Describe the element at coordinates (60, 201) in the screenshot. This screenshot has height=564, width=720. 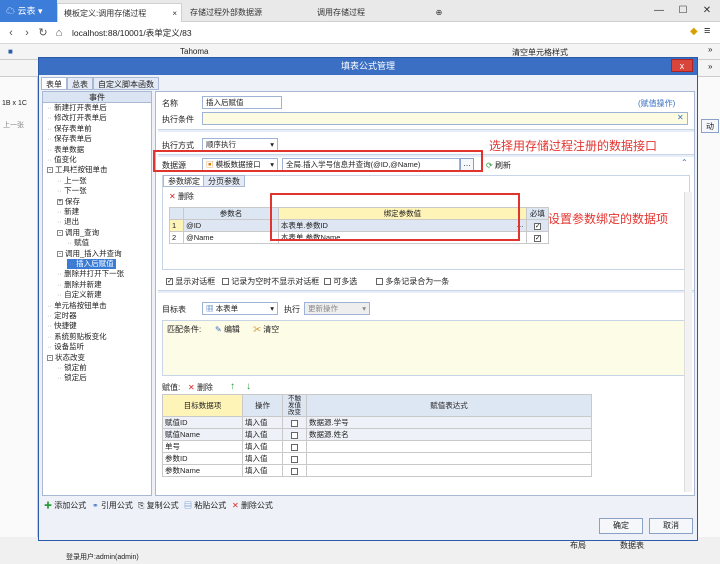
I see `expander-icon: +` at that location.